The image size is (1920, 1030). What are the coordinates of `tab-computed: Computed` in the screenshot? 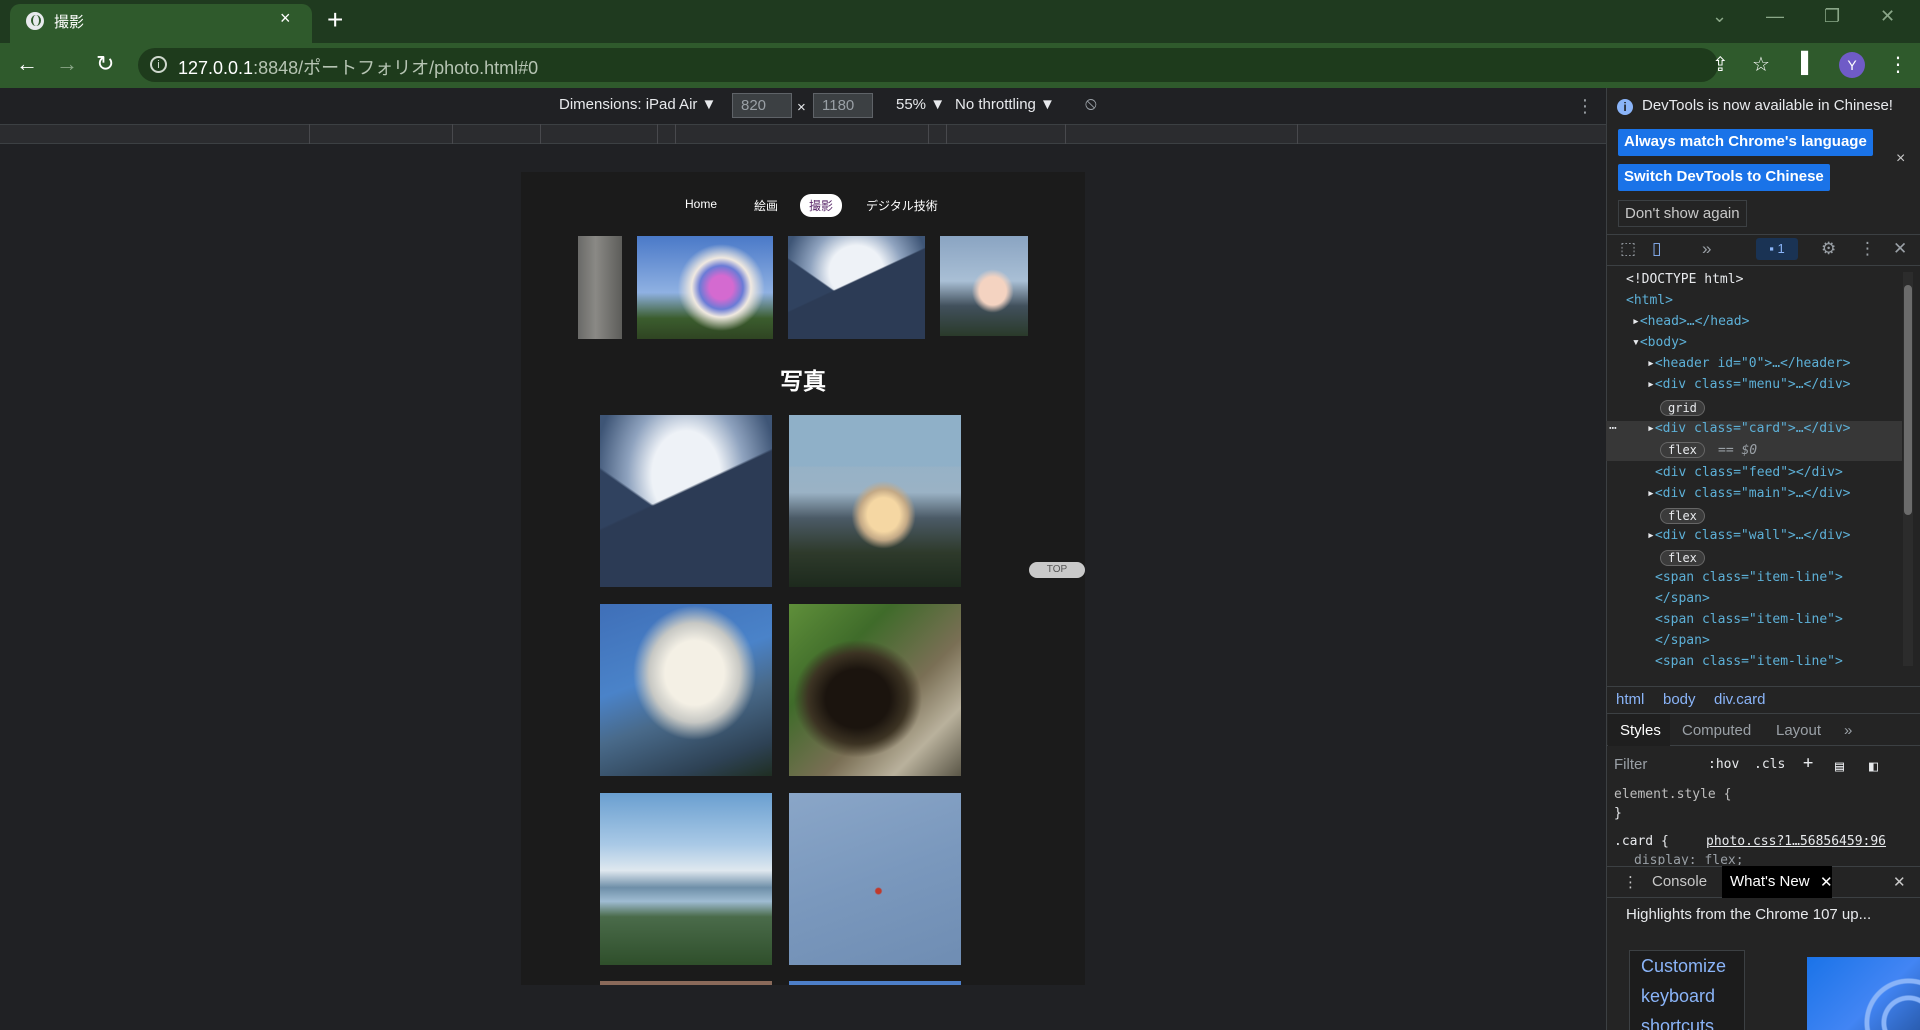 It's located at (1716, 730).